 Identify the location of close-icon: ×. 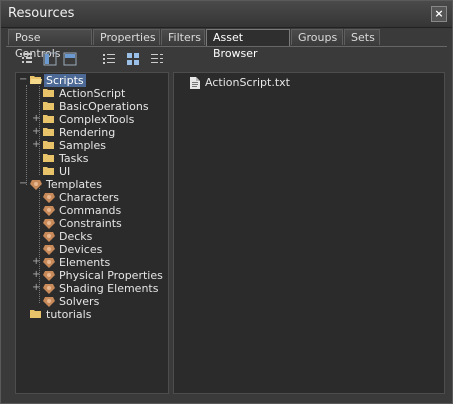
(439, 13).